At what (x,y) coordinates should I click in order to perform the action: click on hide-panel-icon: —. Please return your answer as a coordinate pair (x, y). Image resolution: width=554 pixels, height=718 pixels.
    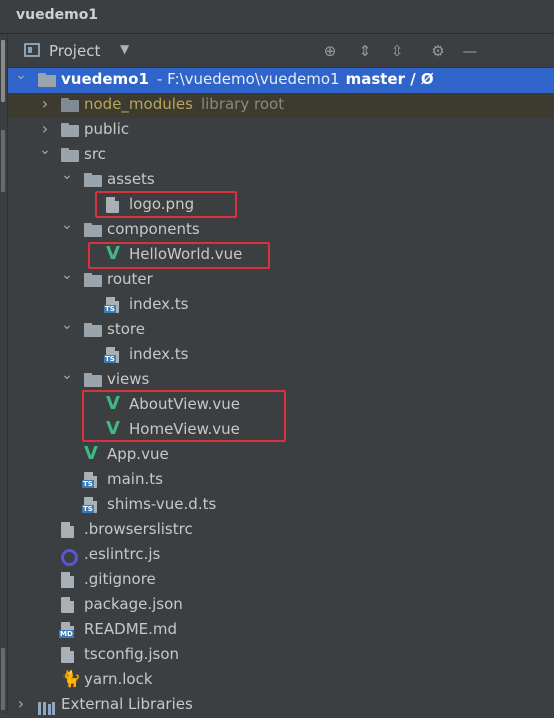
    Looking at the image, I should click on (470, 51).